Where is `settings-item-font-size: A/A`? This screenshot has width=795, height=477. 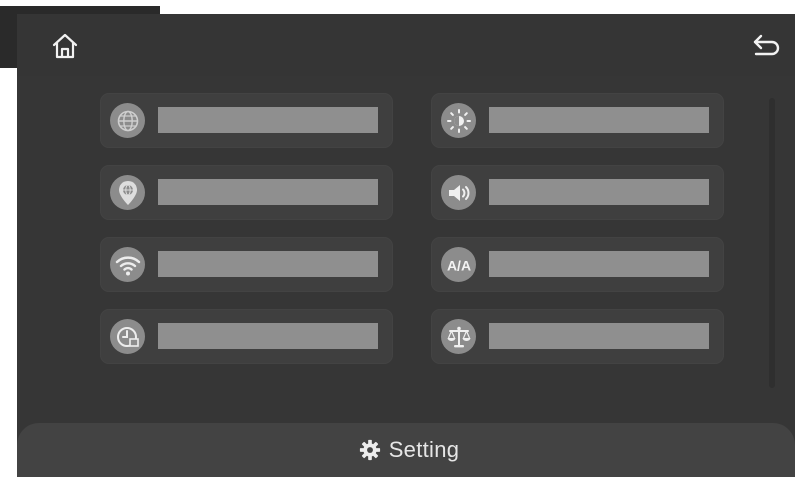 settings-item-font-size: A/A is located at coordinates (577, 264).